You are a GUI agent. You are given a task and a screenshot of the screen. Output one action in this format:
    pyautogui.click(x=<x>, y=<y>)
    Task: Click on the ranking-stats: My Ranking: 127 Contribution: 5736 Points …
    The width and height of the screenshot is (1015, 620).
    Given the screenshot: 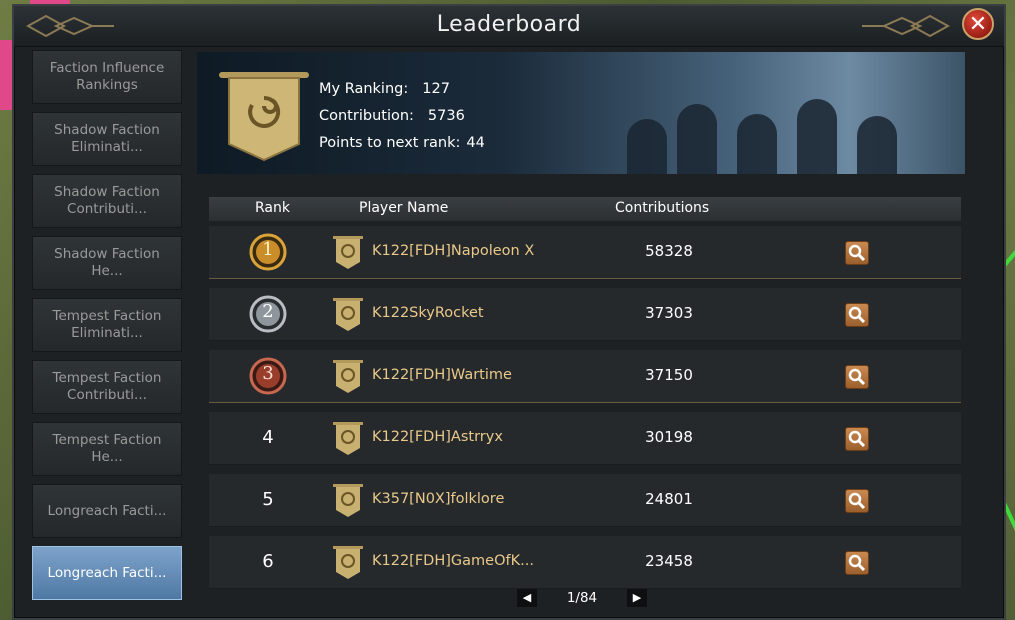 What is the action you would take?
    pyautogui.click(x=402, y=116)
    